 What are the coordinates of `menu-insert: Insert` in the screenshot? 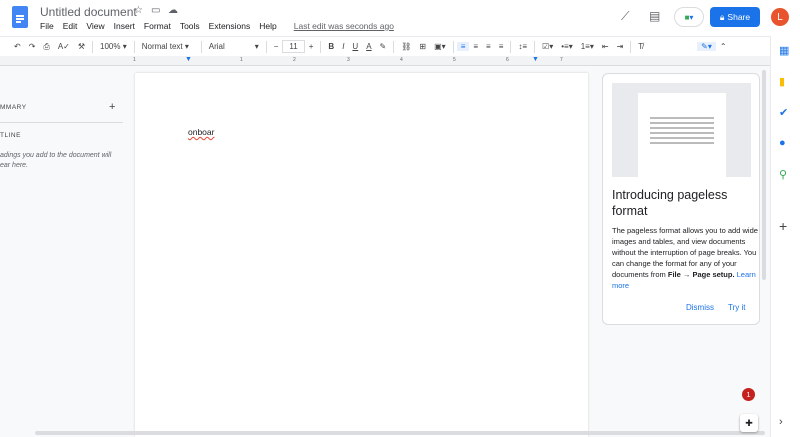 It's located at (124, 26).